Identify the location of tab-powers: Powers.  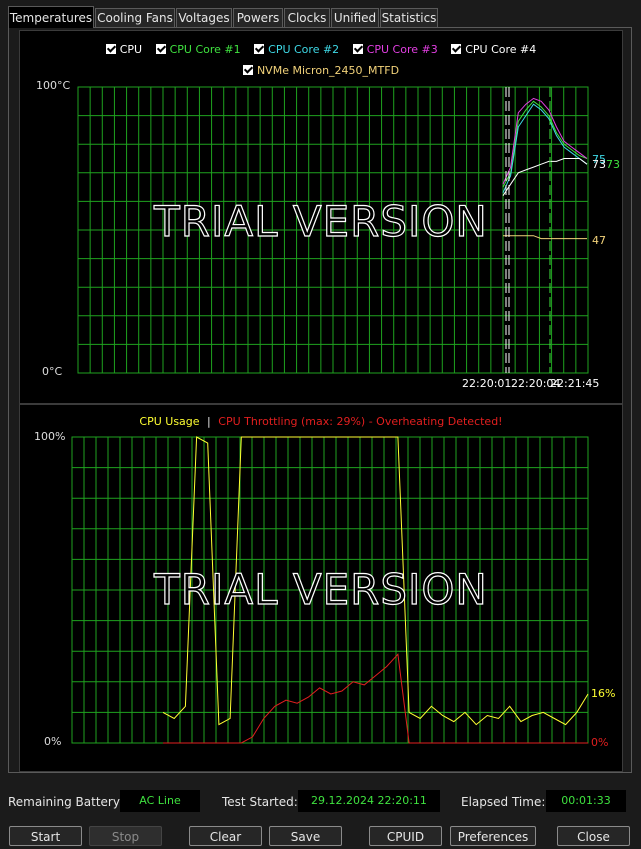
(258, 17).